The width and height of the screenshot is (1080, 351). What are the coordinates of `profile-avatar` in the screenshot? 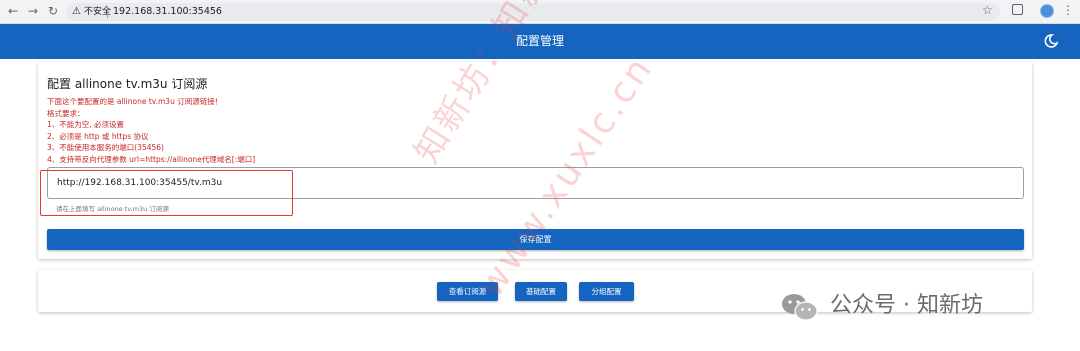 It's located at (1047, 11).